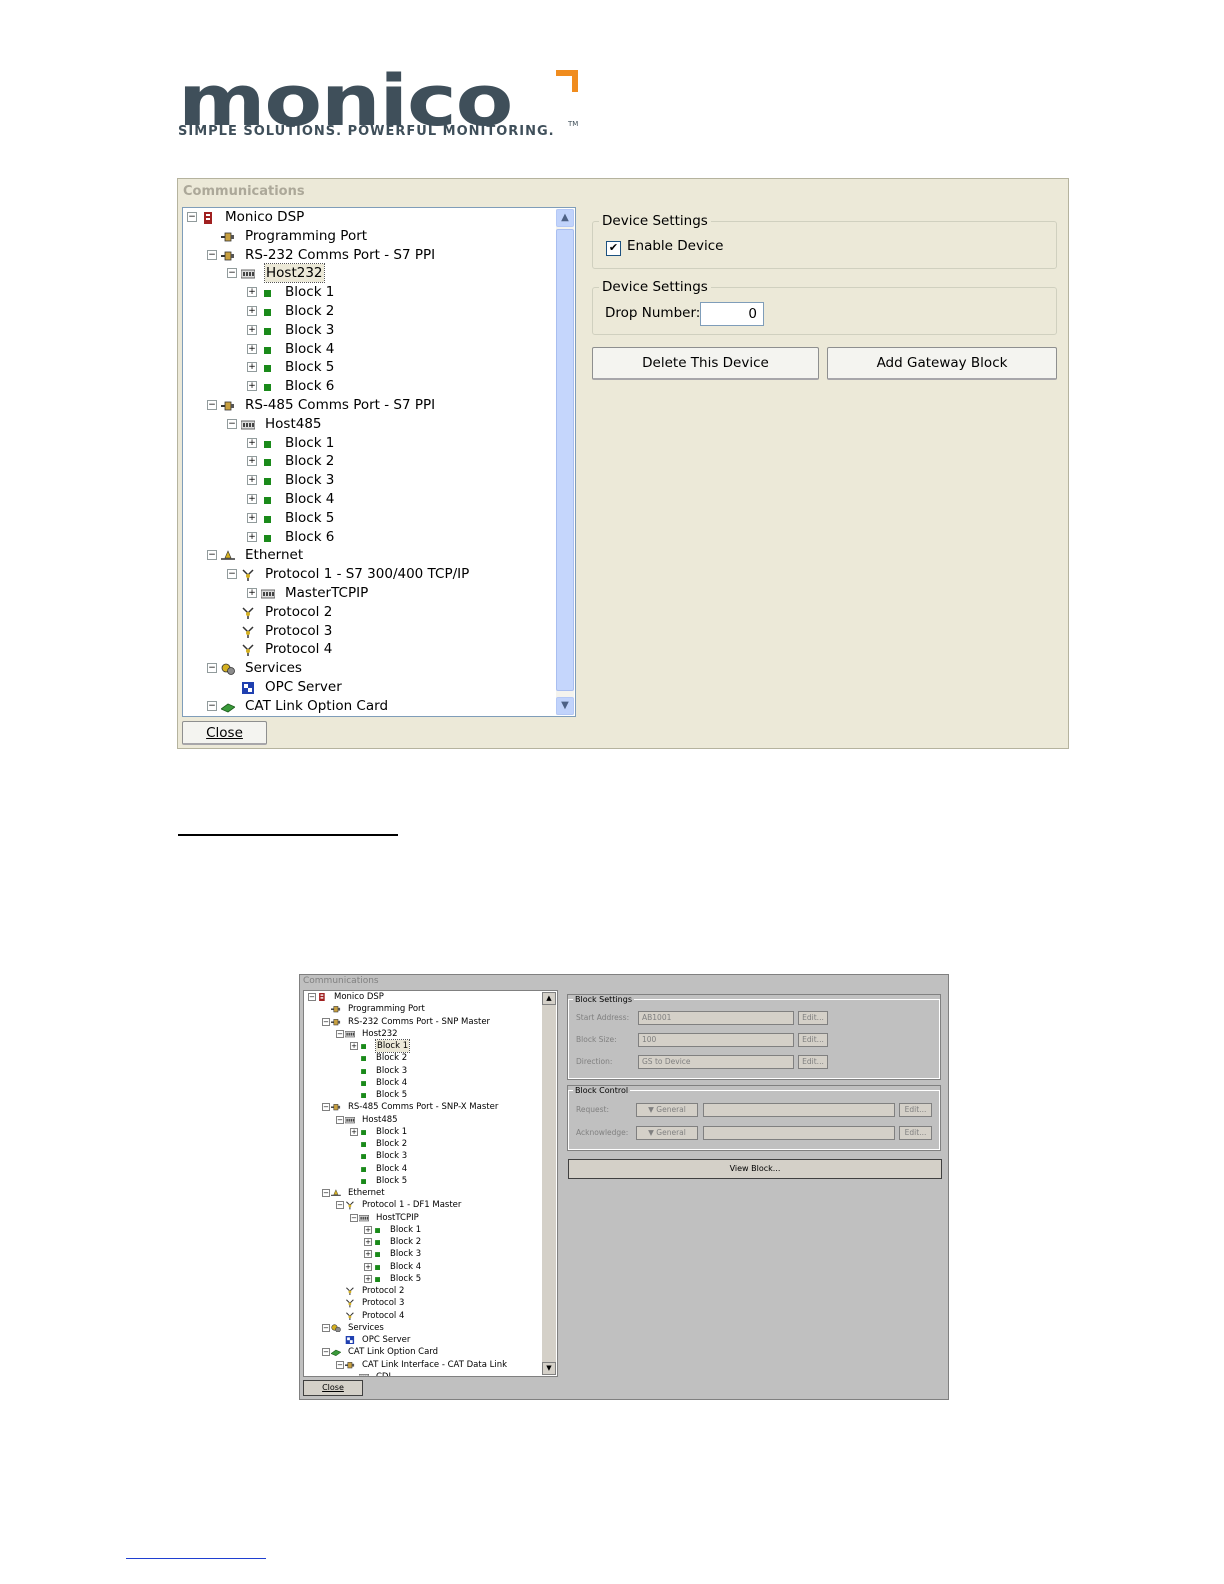 Image resolution: width=1224 pixels, height=1584 pixels. What do you see at coordinates (423, 1373) in the screenshot?
I see `tree-item: CDL` at bounding box center [423, 1373].